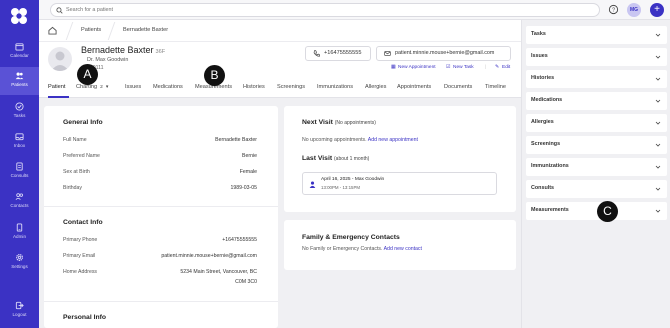 Image resolution: width=670 pixels, height=328 pixels. What do you see at coordinates (596, 101) in the screenshot?
I see `accordion-medications: Medications` at bounding box center [596, 101].